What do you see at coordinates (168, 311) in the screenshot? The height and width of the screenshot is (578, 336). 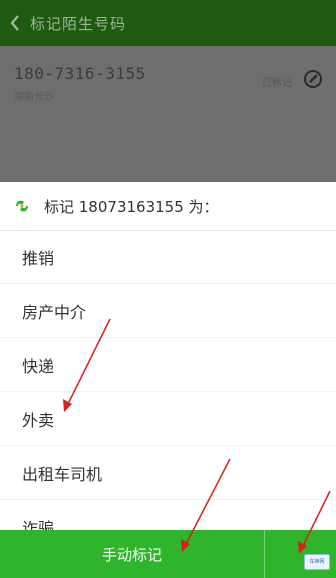 I see `option-real-estate-agent: 房产中介` at bounding box center [168, 311].